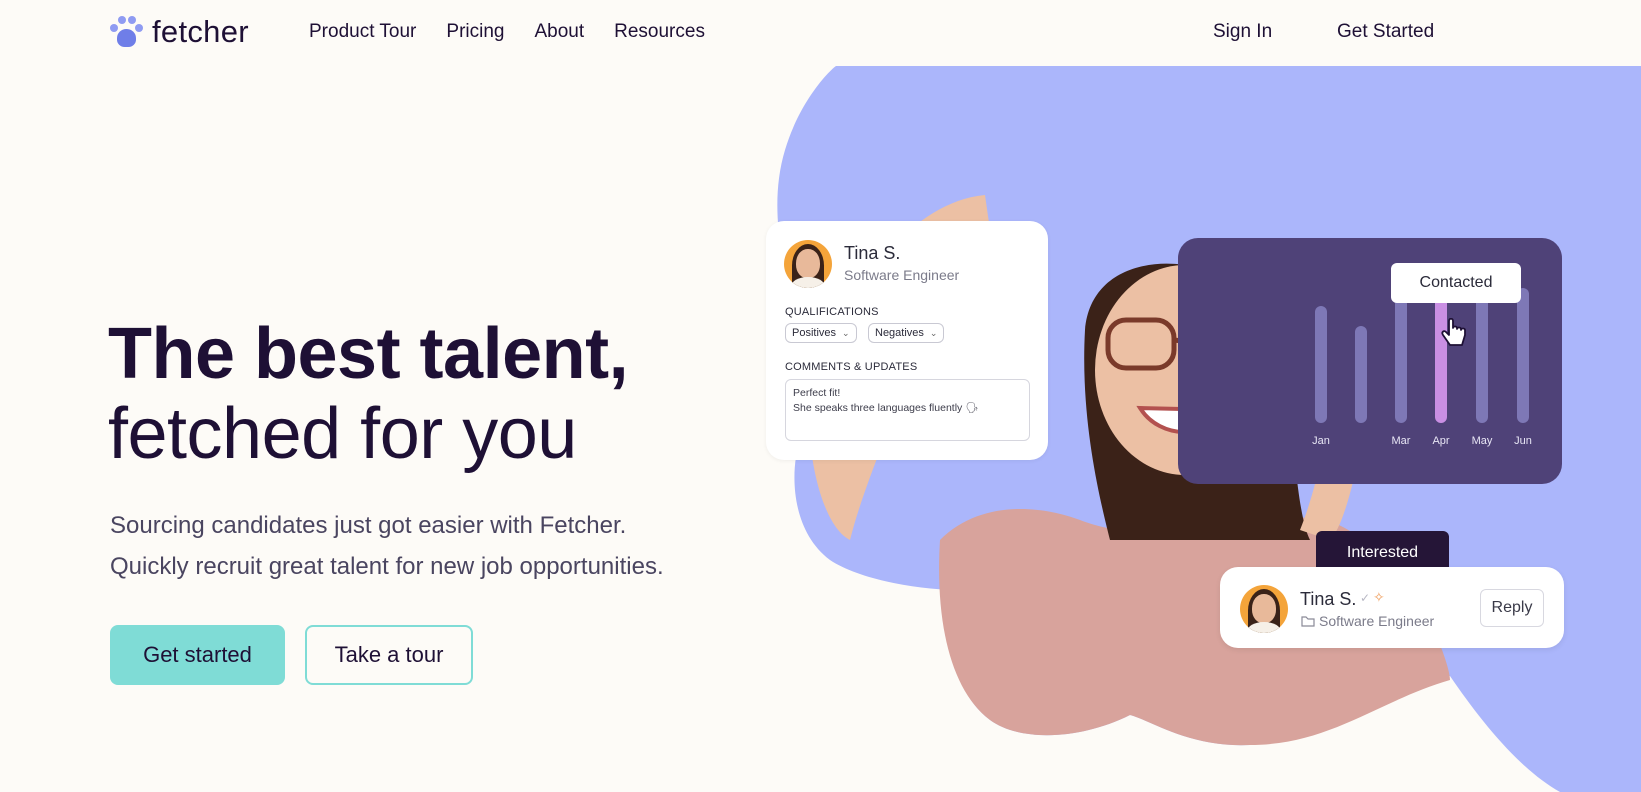 This screenshot has width=1641, height=792. What do you see at coordinates (1365, 598) in the screenshot?
I see `checkmark-icon: ✓` at bounding box center [1365, 598].